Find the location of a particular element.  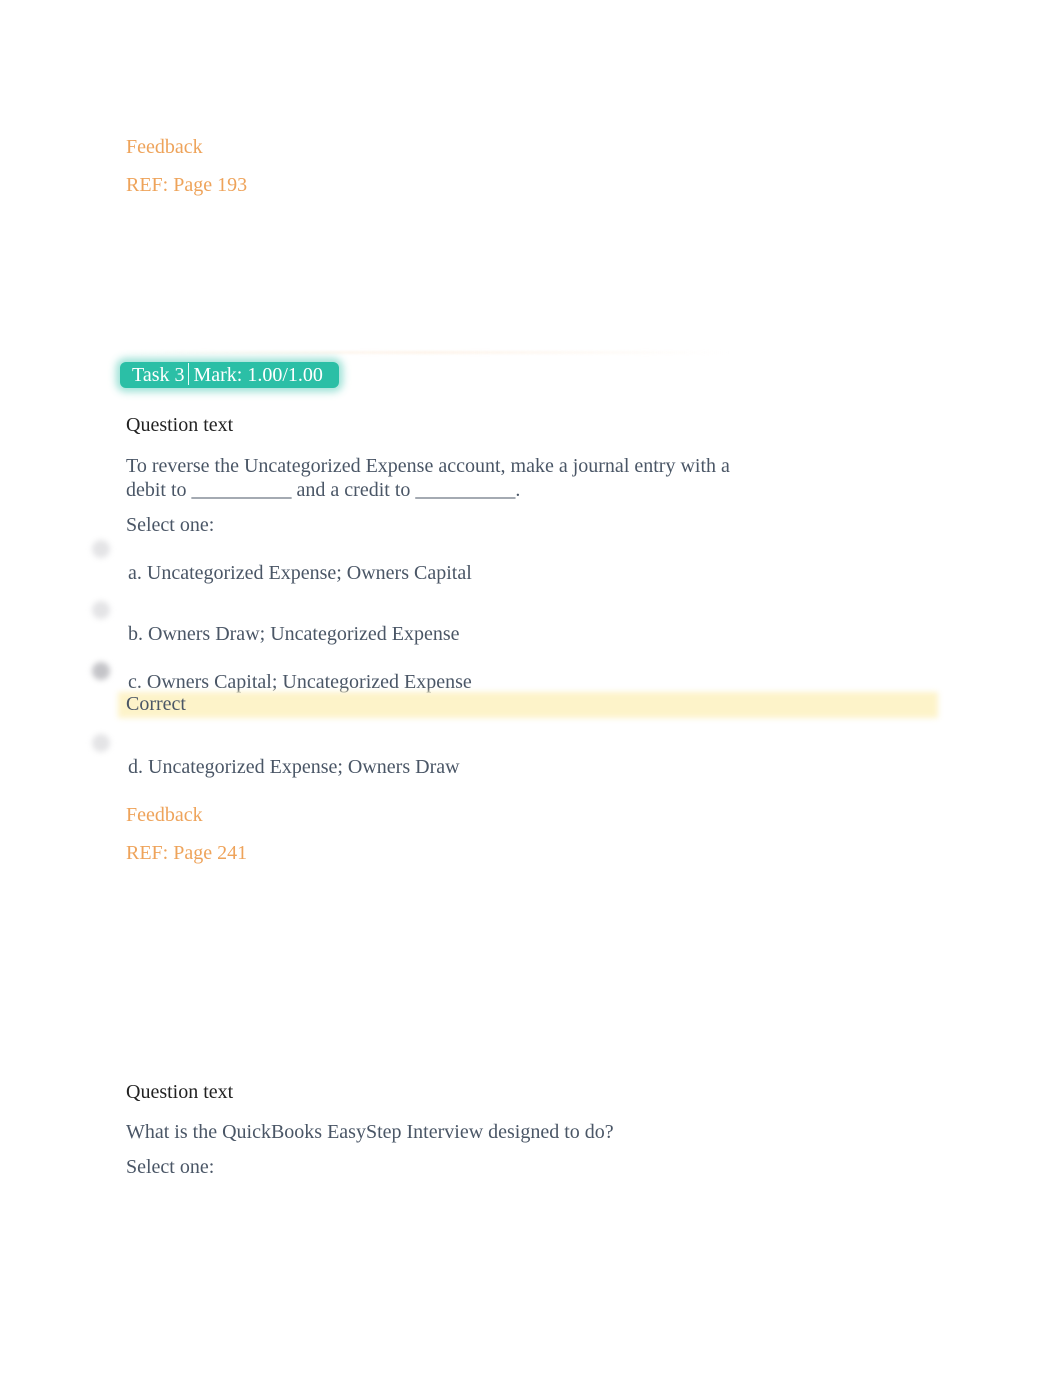

section-divider is located at coordinates (425, 352).